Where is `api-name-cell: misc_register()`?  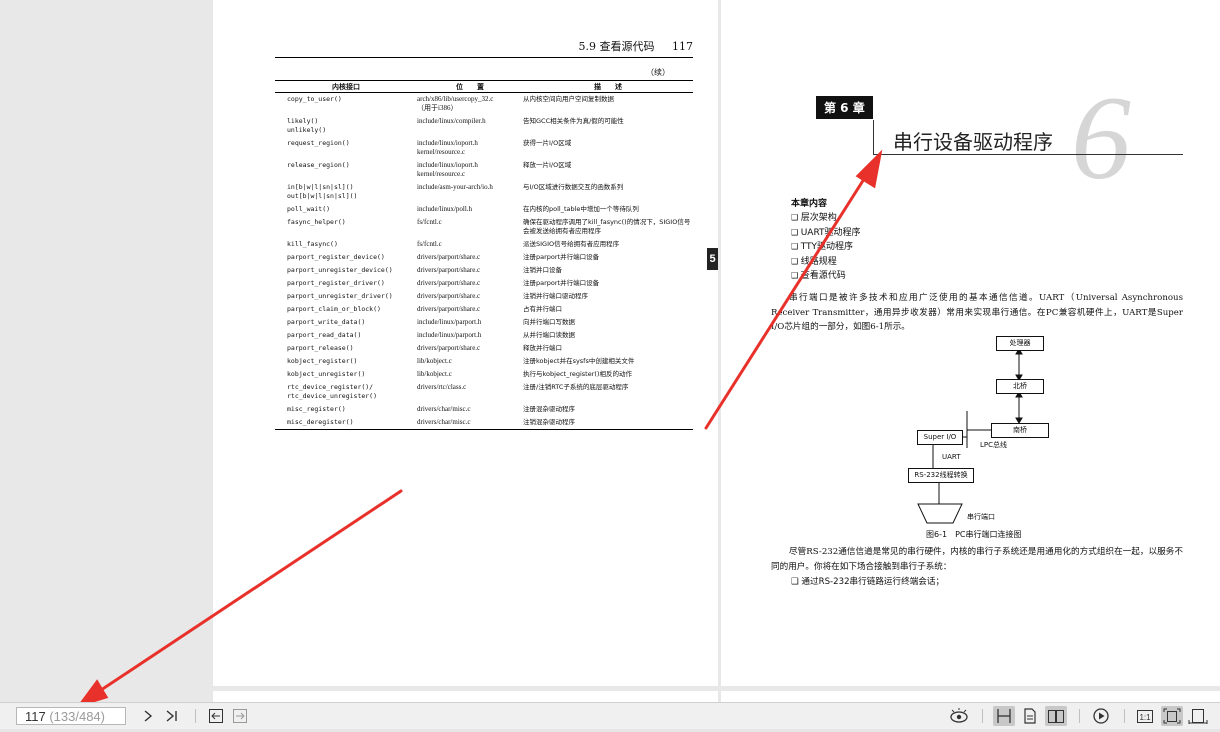 api-name-cell: misc_register() is located at coordinates (316, 409).